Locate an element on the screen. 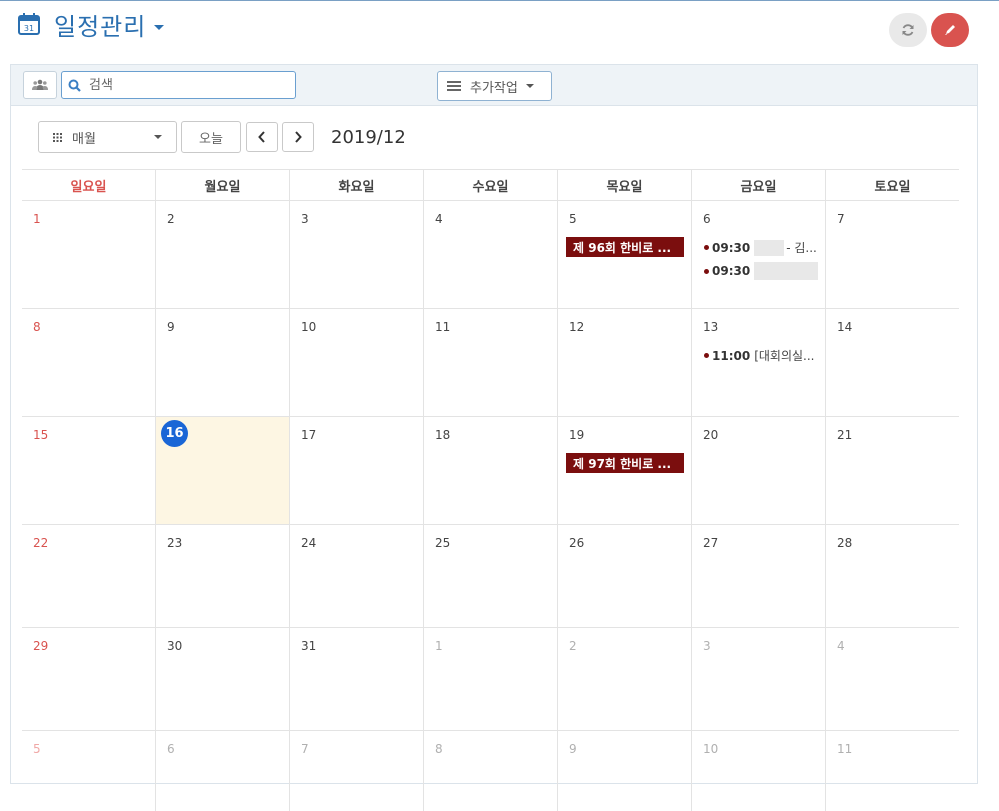 The height and width of the screenshot is (811, 999). day-cell: 18 is located at coordinates (490, 470).